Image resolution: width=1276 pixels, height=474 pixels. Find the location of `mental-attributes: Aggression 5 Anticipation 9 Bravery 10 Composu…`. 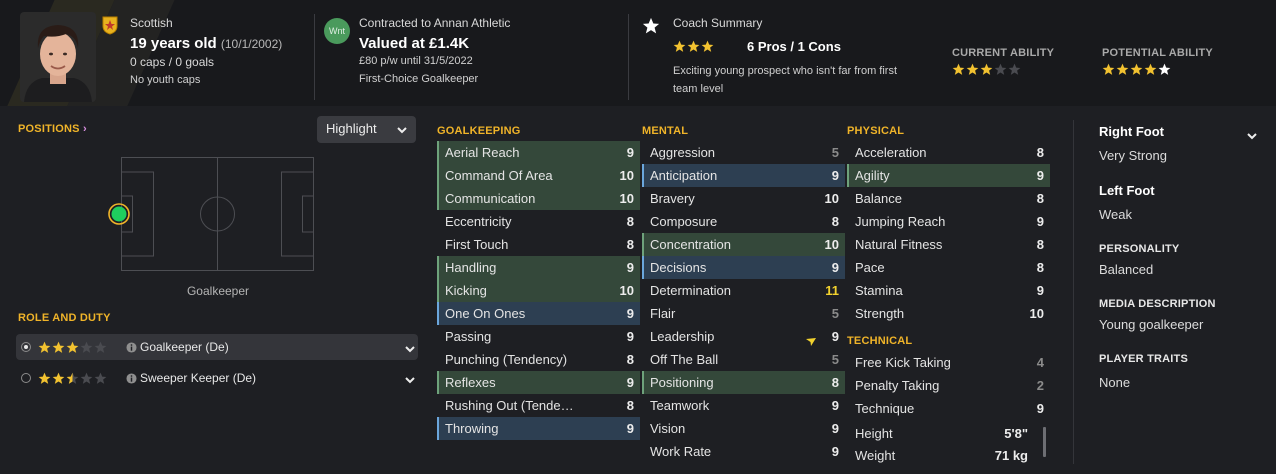

mental-attributes: Aggression 5 Anticipation 9 Bravery 10 Composu… is located at coordinates (743, 302).